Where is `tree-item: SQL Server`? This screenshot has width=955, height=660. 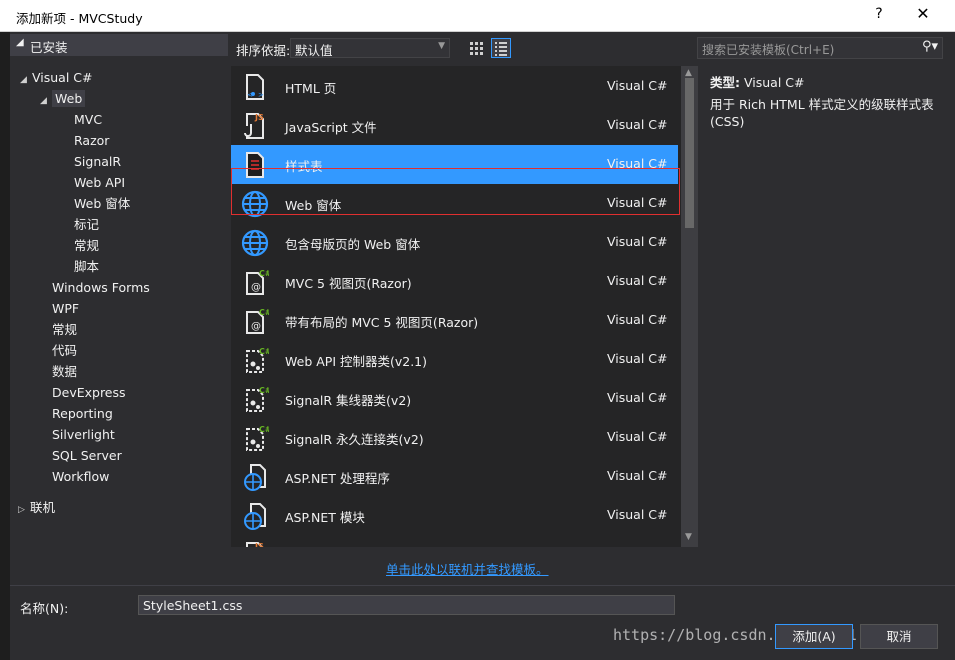 tree-item: SQL Server is located at coordinates (81, 456).